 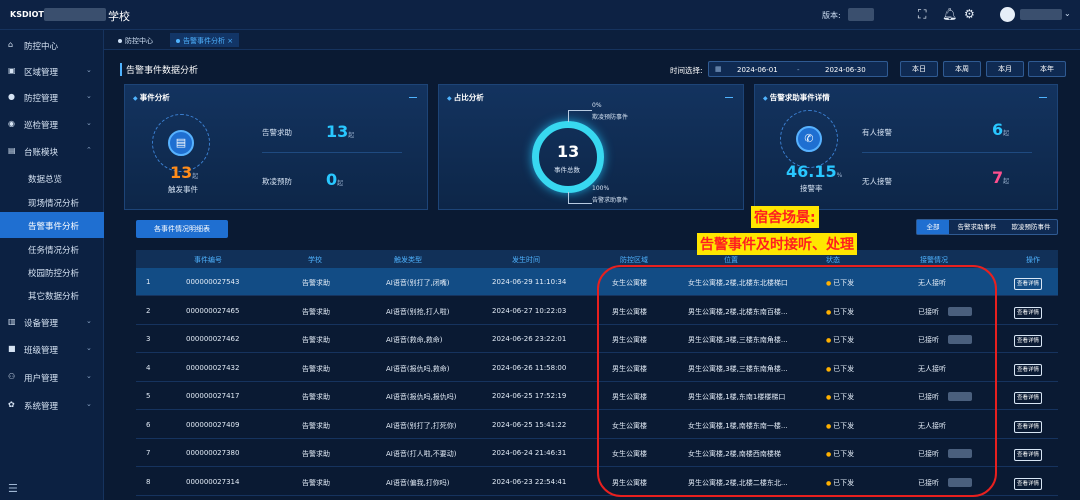 I want to click on phone-icon: ✆, so click(x=809, y=139).